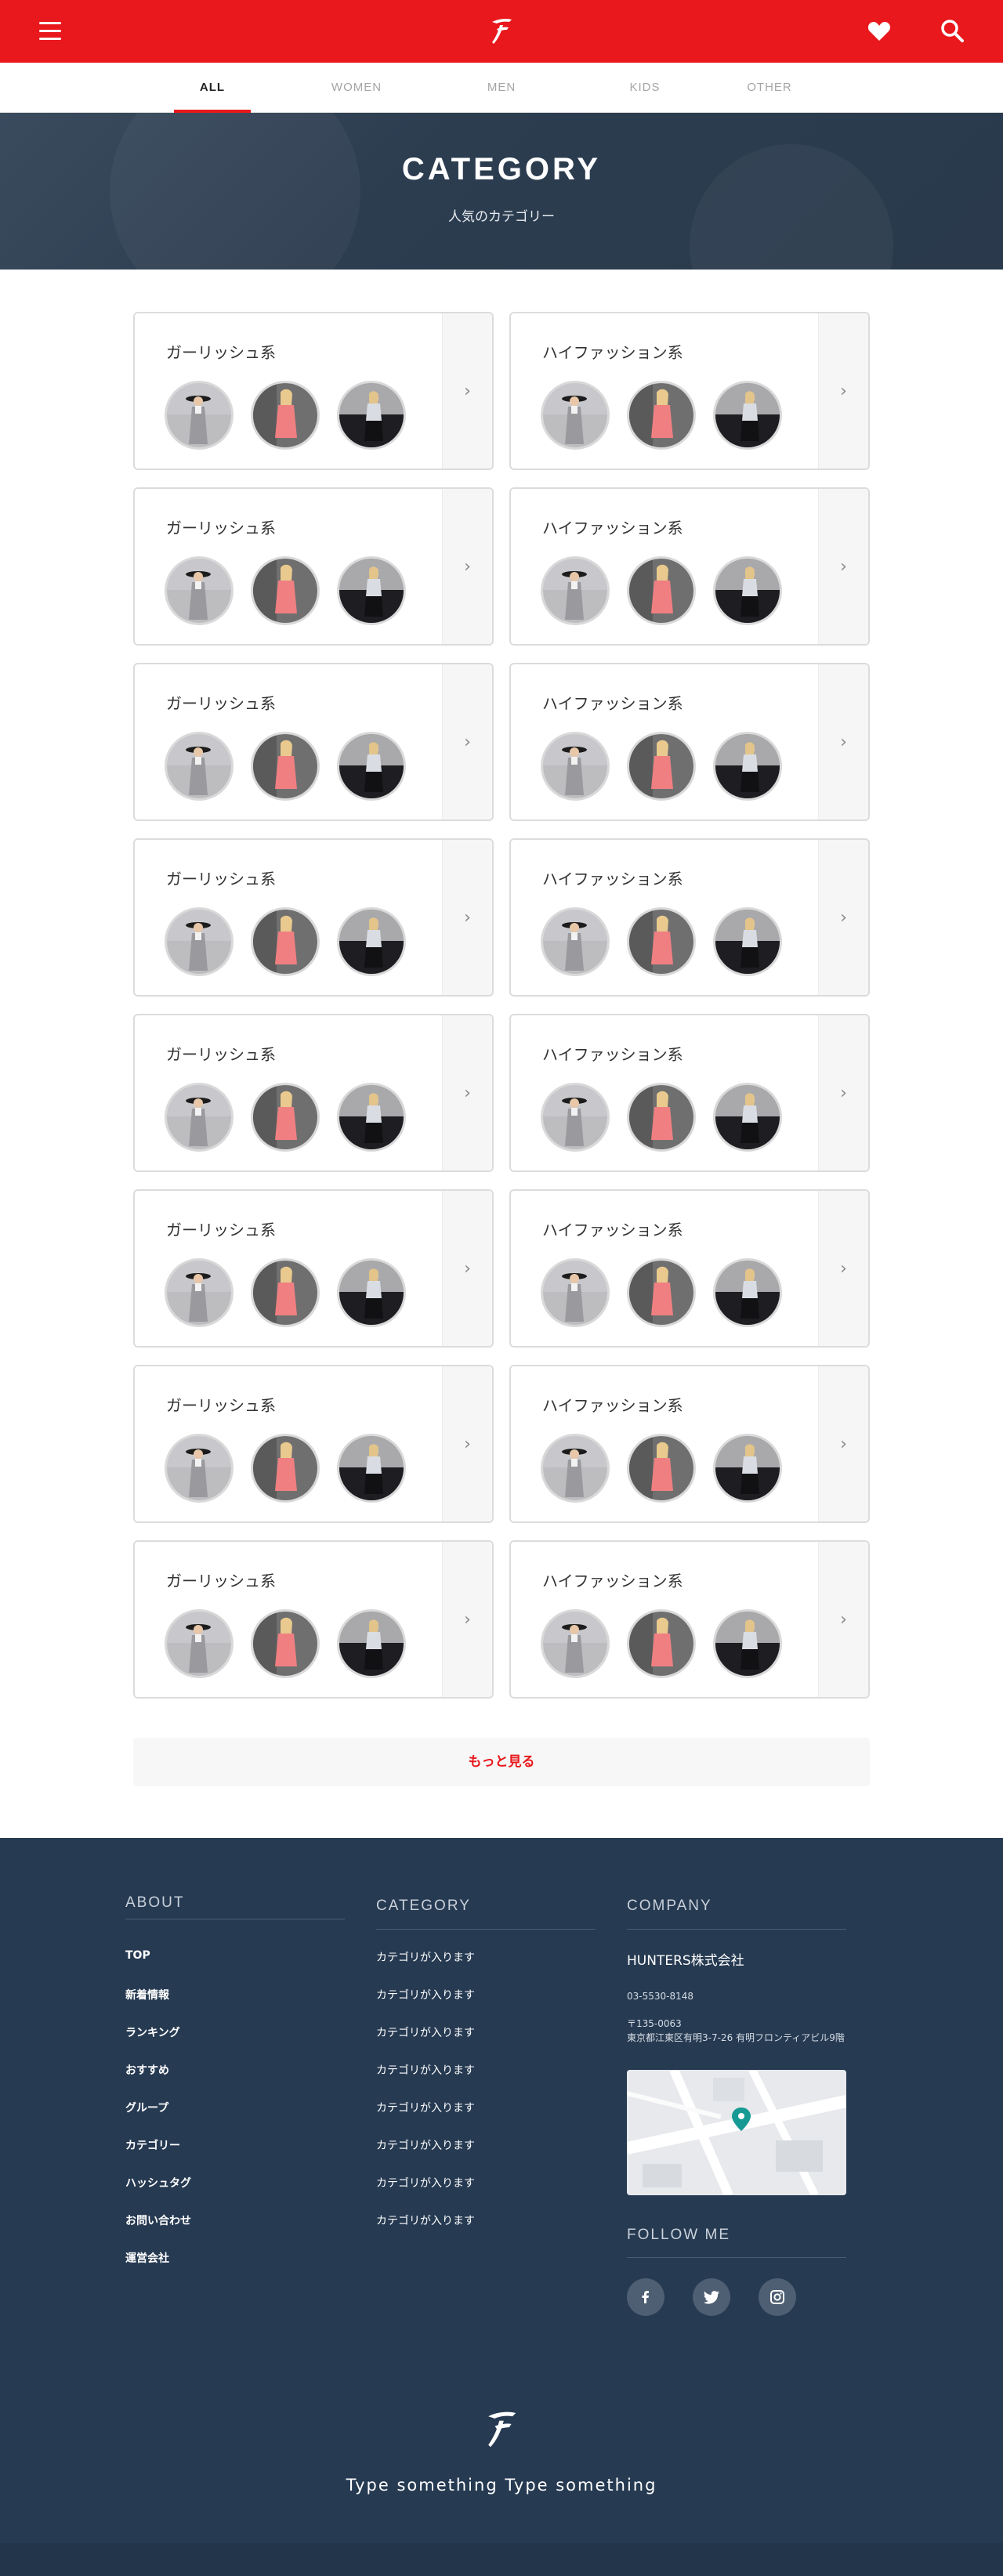 The image size is (1003, 2576). Describe the element at coordinates (777, 2297) in the screenshot. I see `instagram-icon` at that location.